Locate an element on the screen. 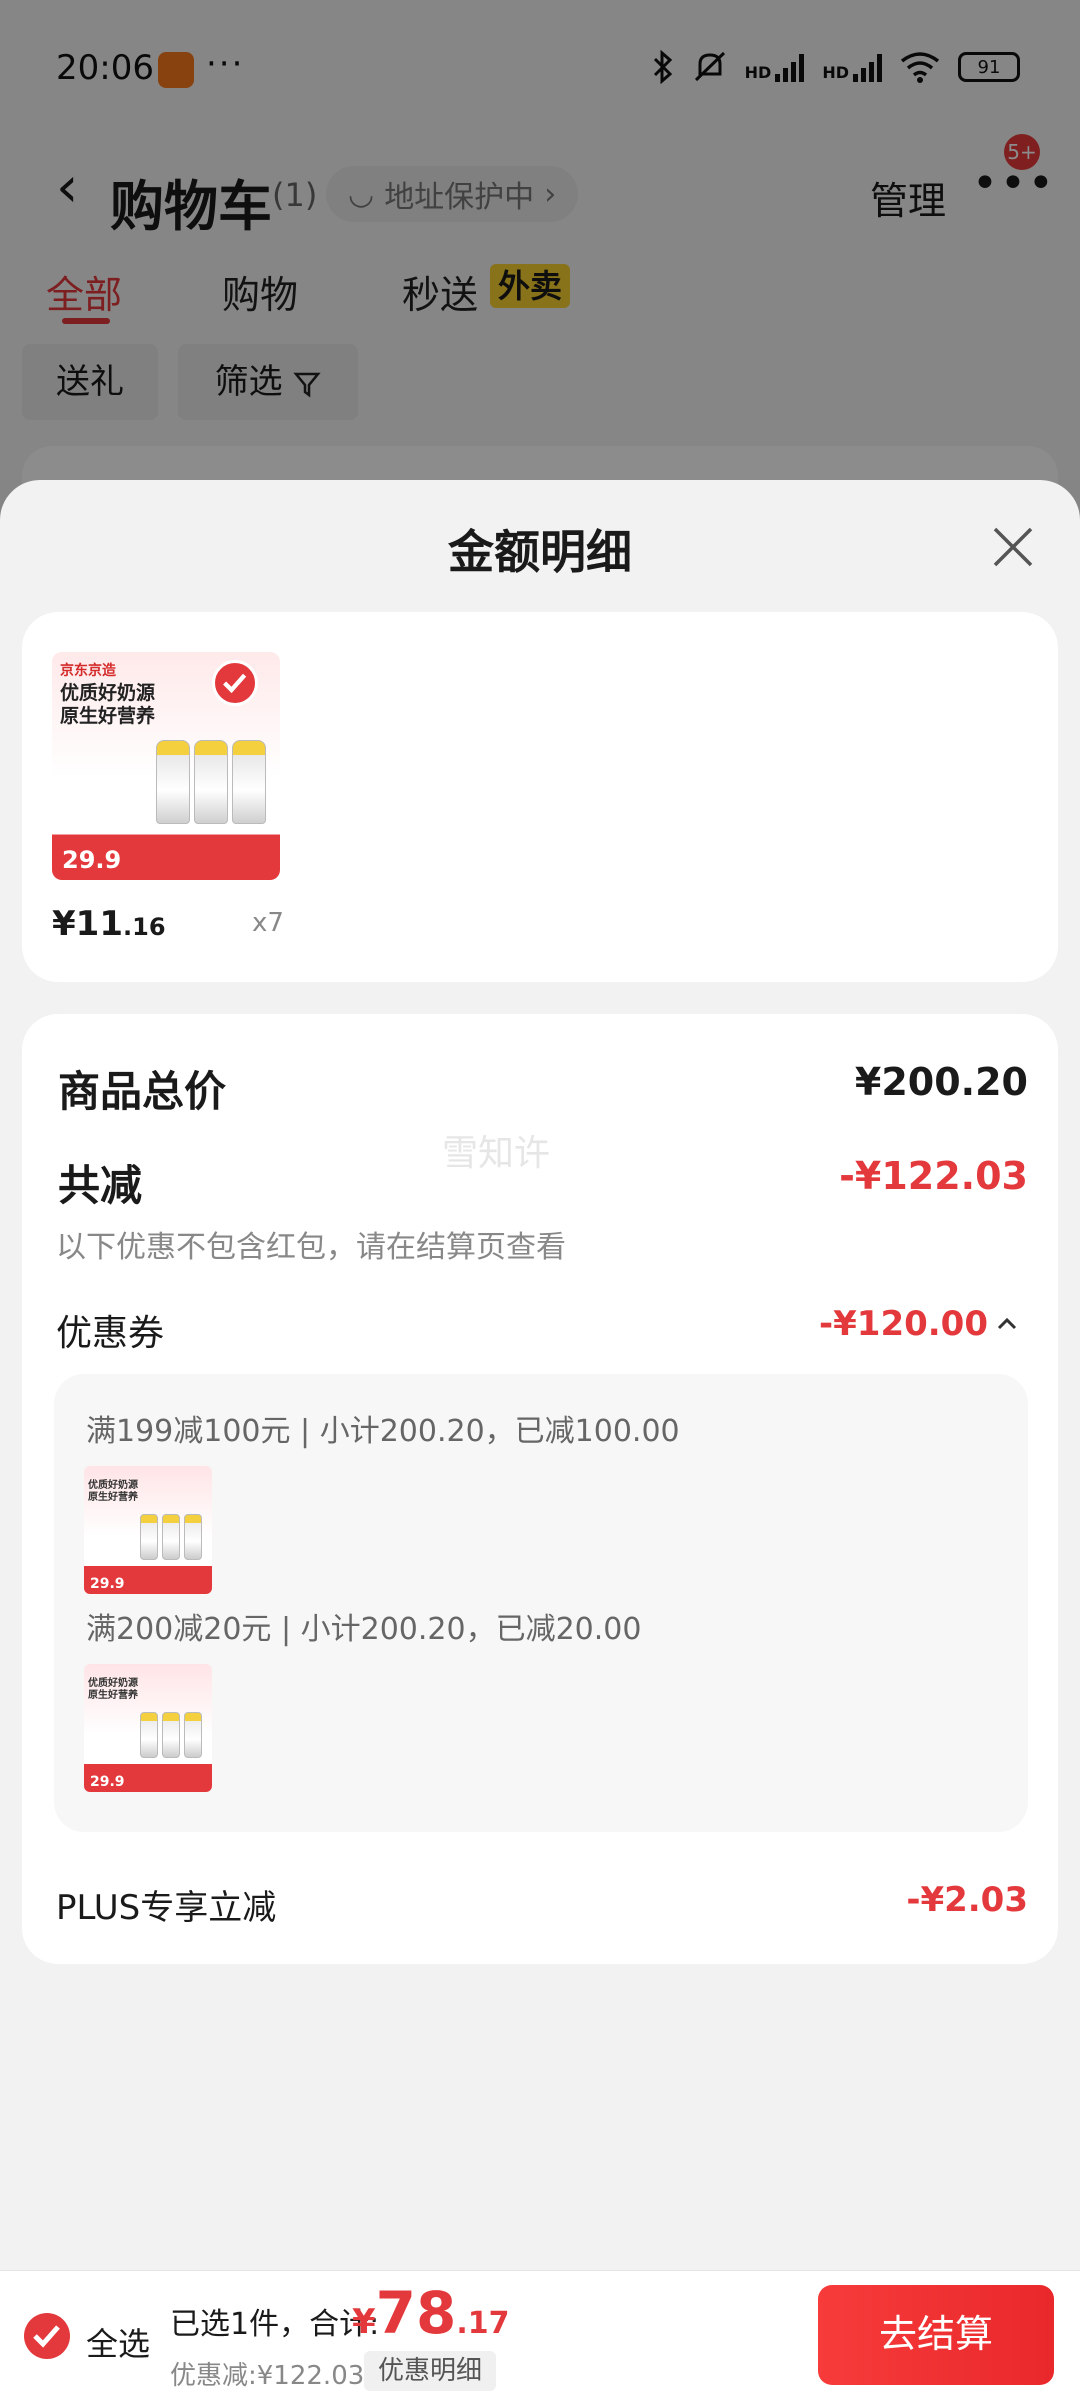 This screenshot has height=2400, width=1080. total-decimal: .17 is located at coordinates (483, 2323).